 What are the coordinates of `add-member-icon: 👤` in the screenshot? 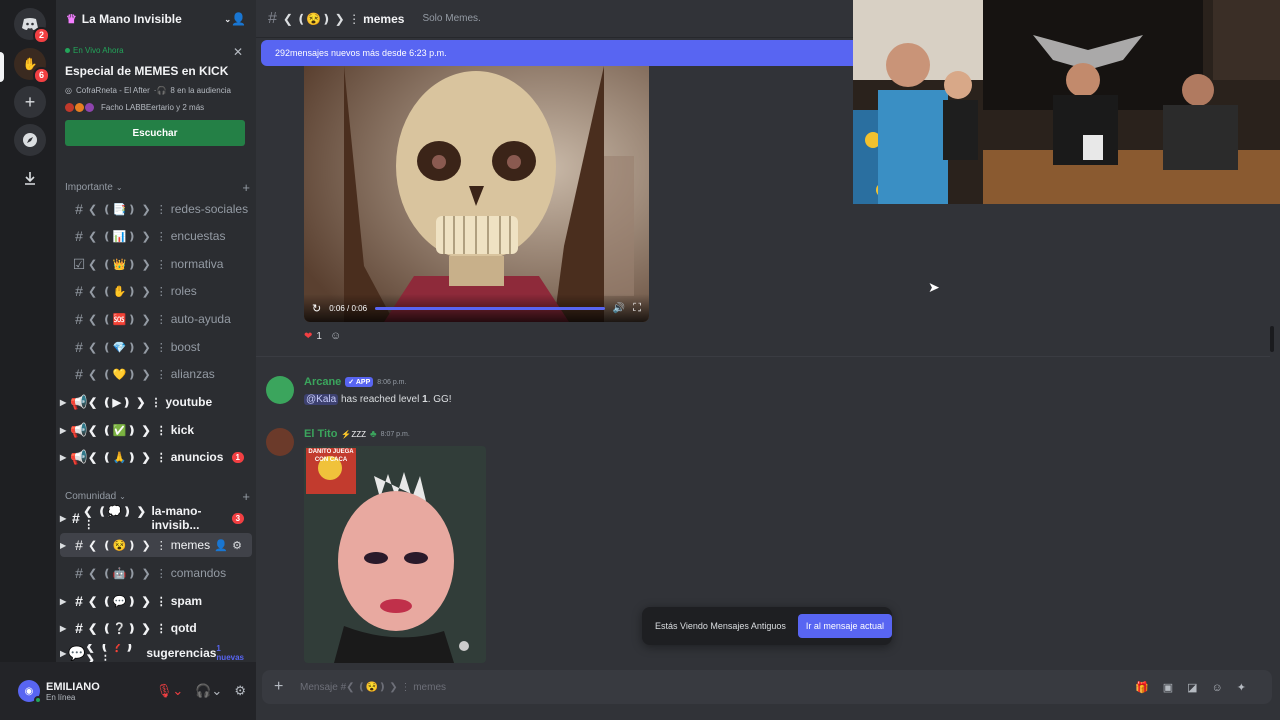 It's located at (238, 19).